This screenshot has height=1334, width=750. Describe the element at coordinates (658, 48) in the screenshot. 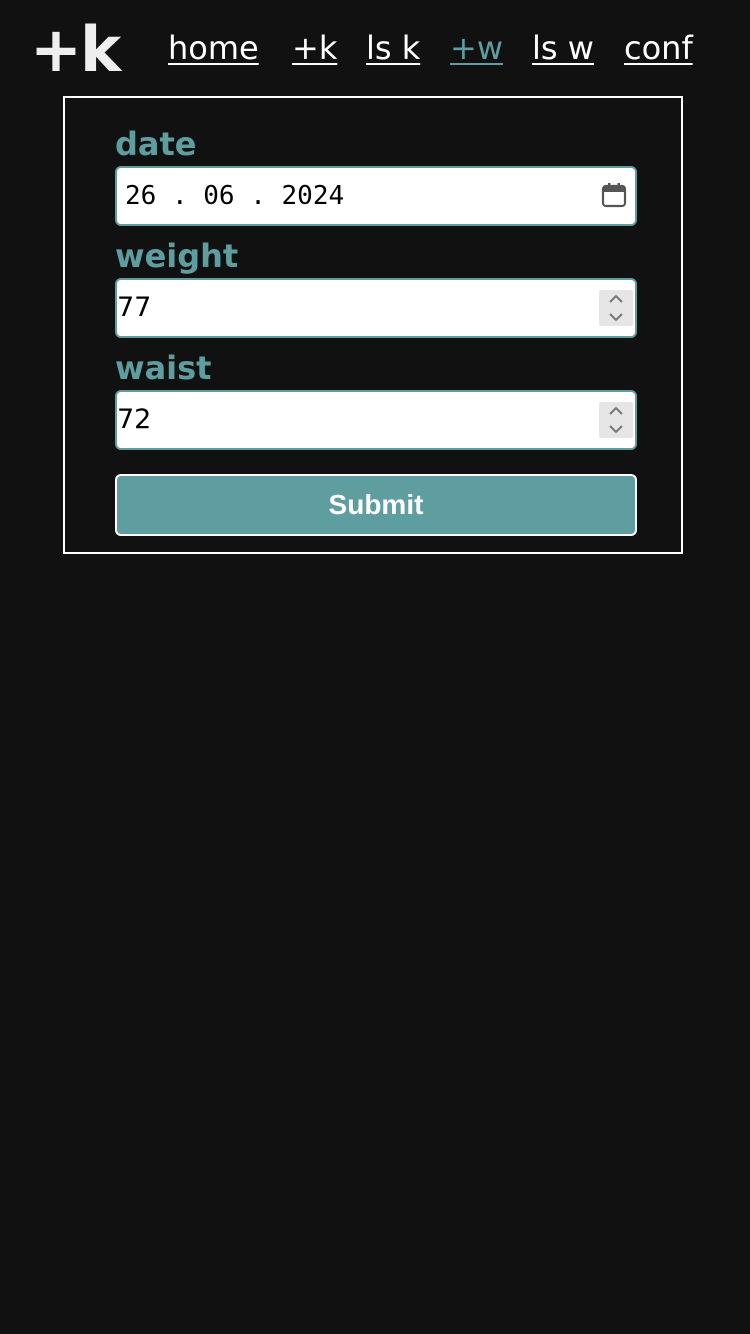

I see `nav-link-conf: conf` at that location.